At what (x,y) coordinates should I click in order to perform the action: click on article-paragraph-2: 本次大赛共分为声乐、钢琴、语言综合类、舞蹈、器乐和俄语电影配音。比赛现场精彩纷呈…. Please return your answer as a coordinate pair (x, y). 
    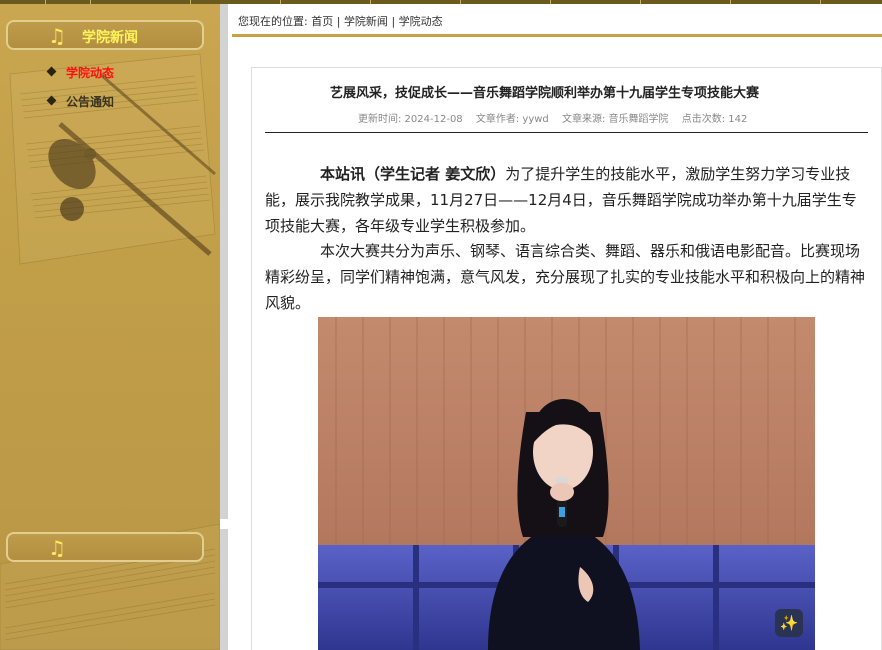
    Looking at the image, I should click on (565, 277).